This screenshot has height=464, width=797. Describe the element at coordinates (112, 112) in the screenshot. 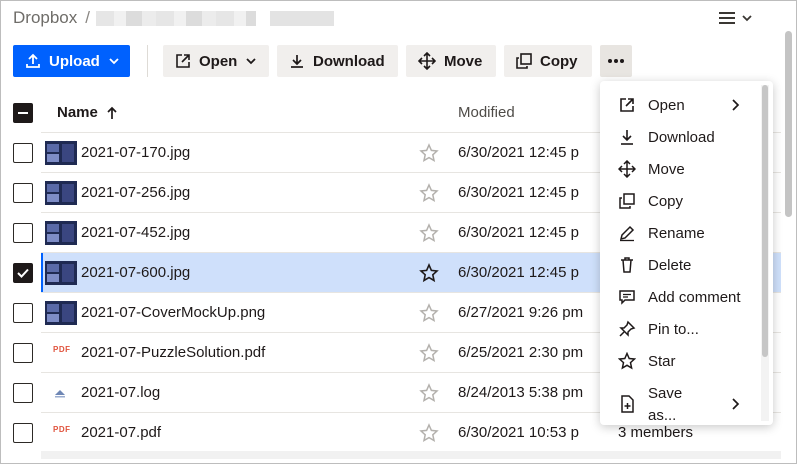

I see `sort-ascending-icon` at that location.